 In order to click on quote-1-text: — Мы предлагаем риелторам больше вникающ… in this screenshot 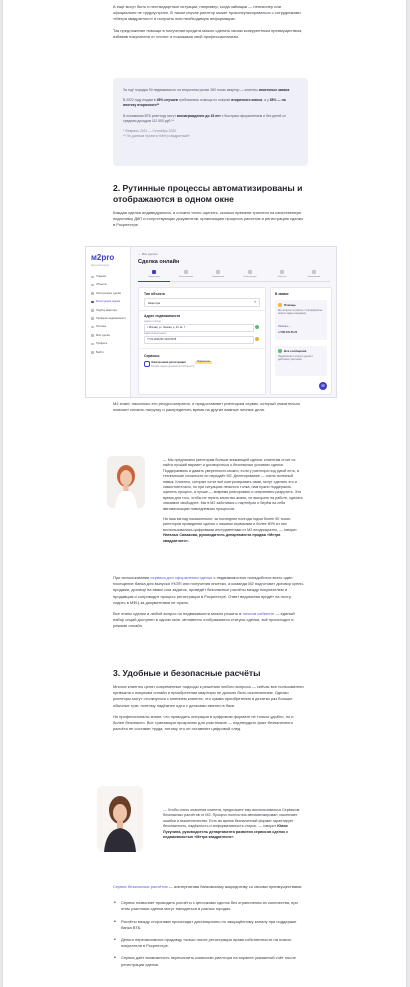, I will do `click(233, 484)`.